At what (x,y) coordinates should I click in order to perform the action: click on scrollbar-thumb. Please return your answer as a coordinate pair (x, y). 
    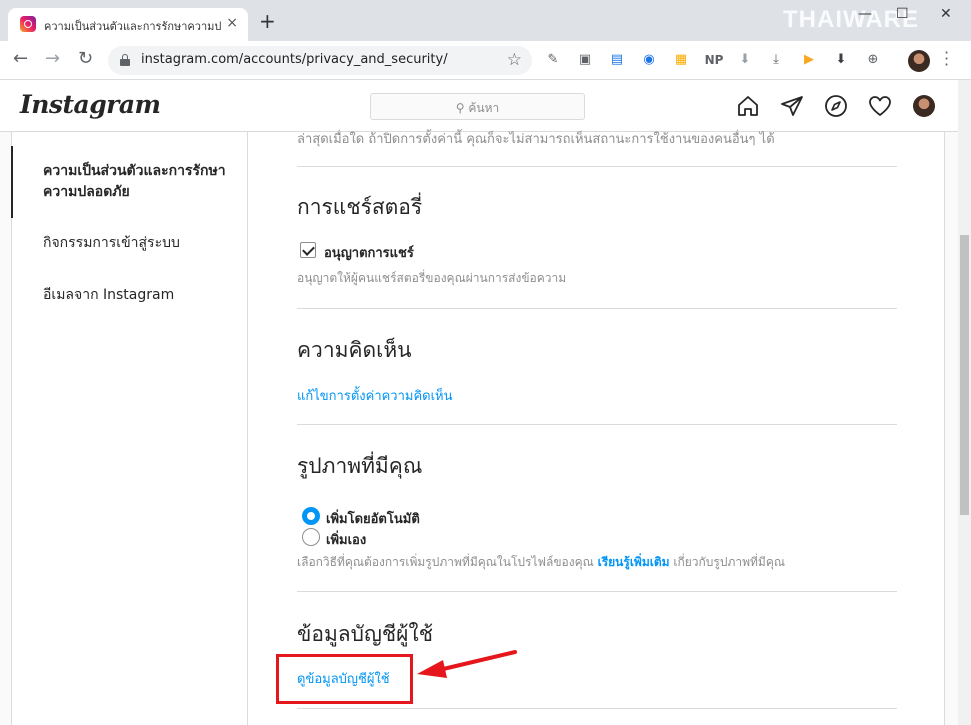
    Looking at the image, I should click on (964, 375).